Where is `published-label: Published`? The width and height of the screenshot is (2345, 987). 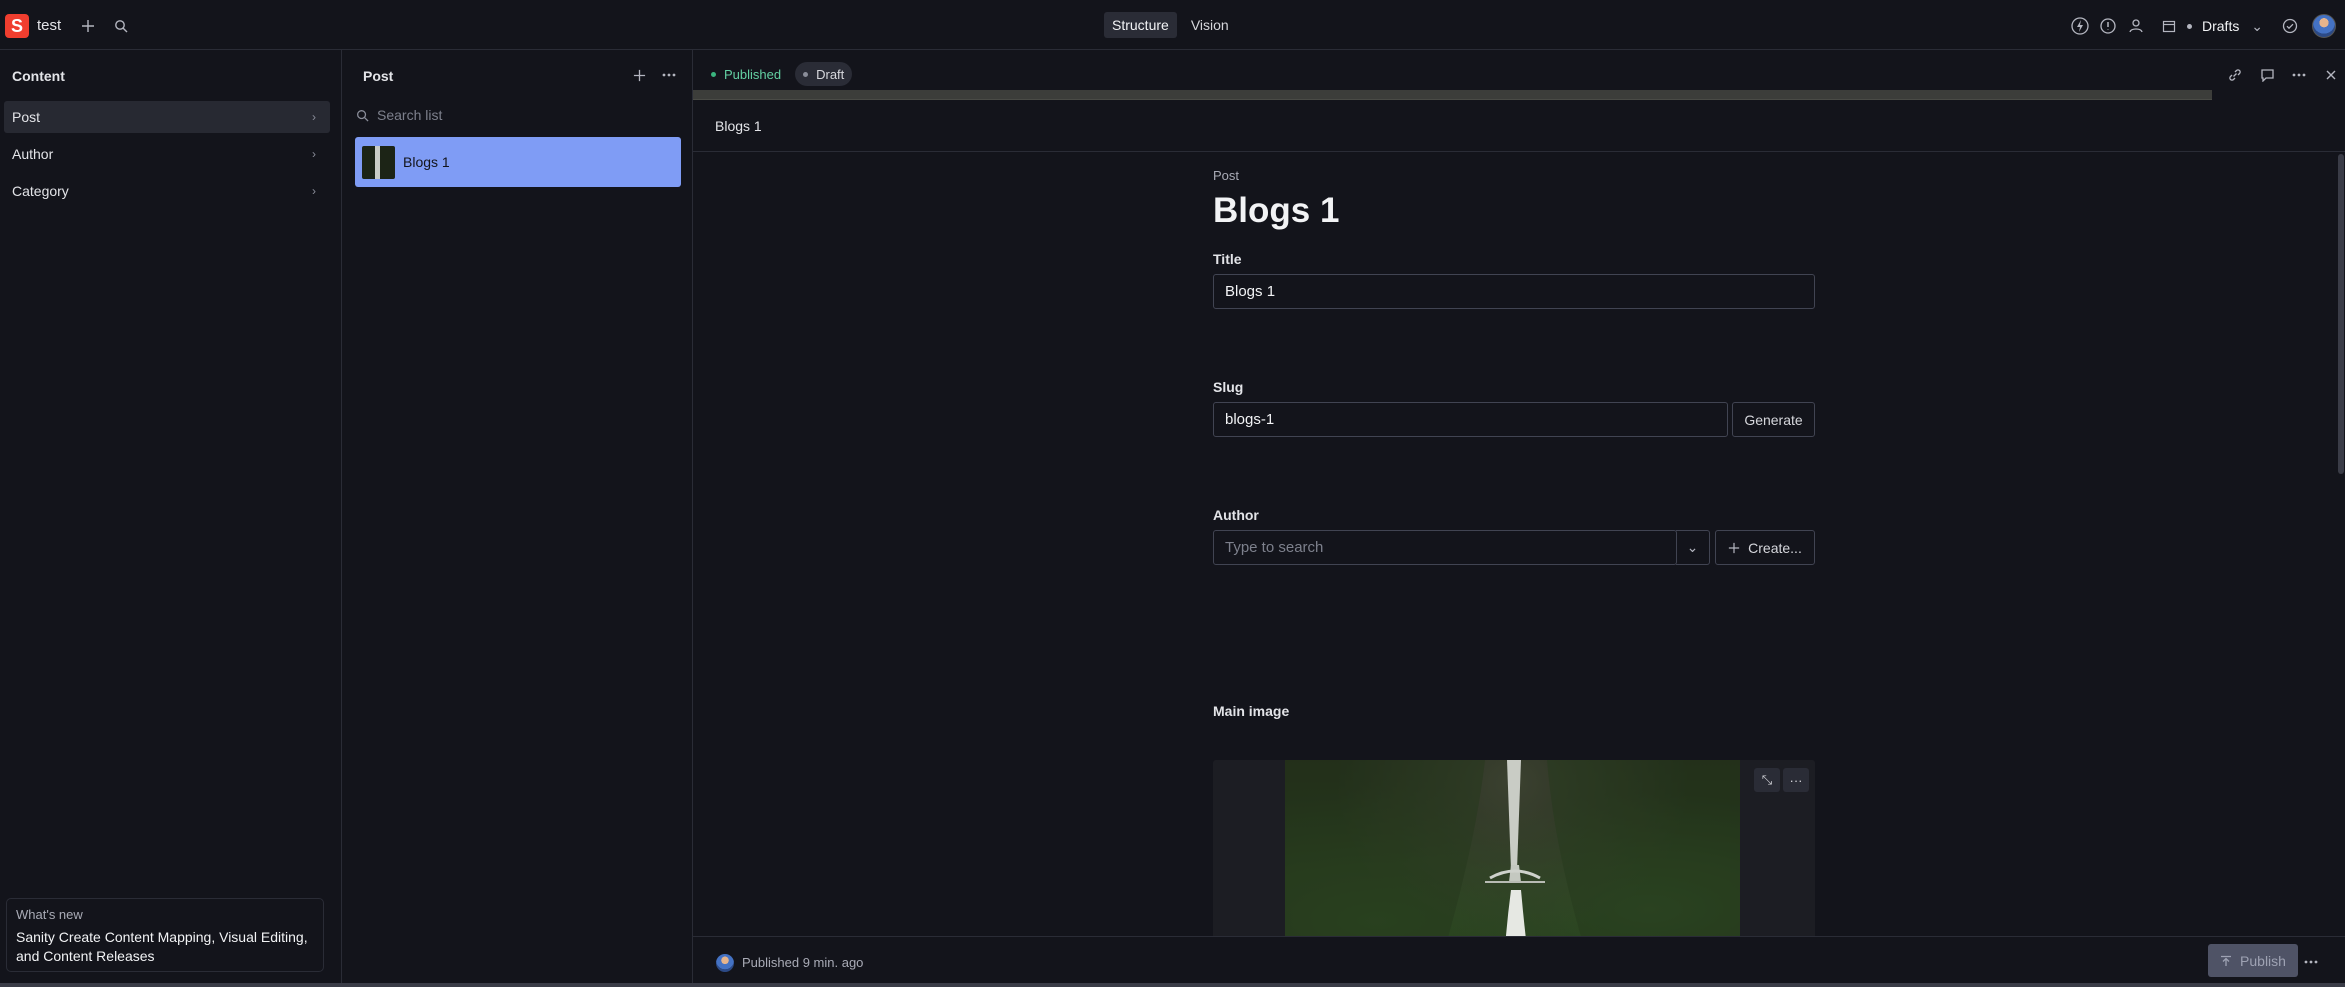
published-label: Published is located at coordinates (753, 74).